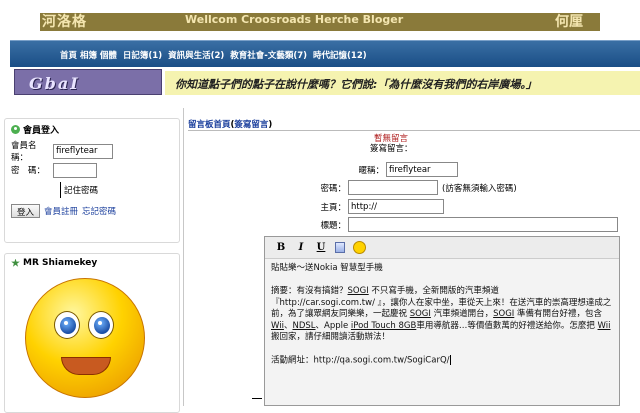 Image resolution: width=640 pixels, height=413 pixels. I want to click on text-caret, so click(450, 360).